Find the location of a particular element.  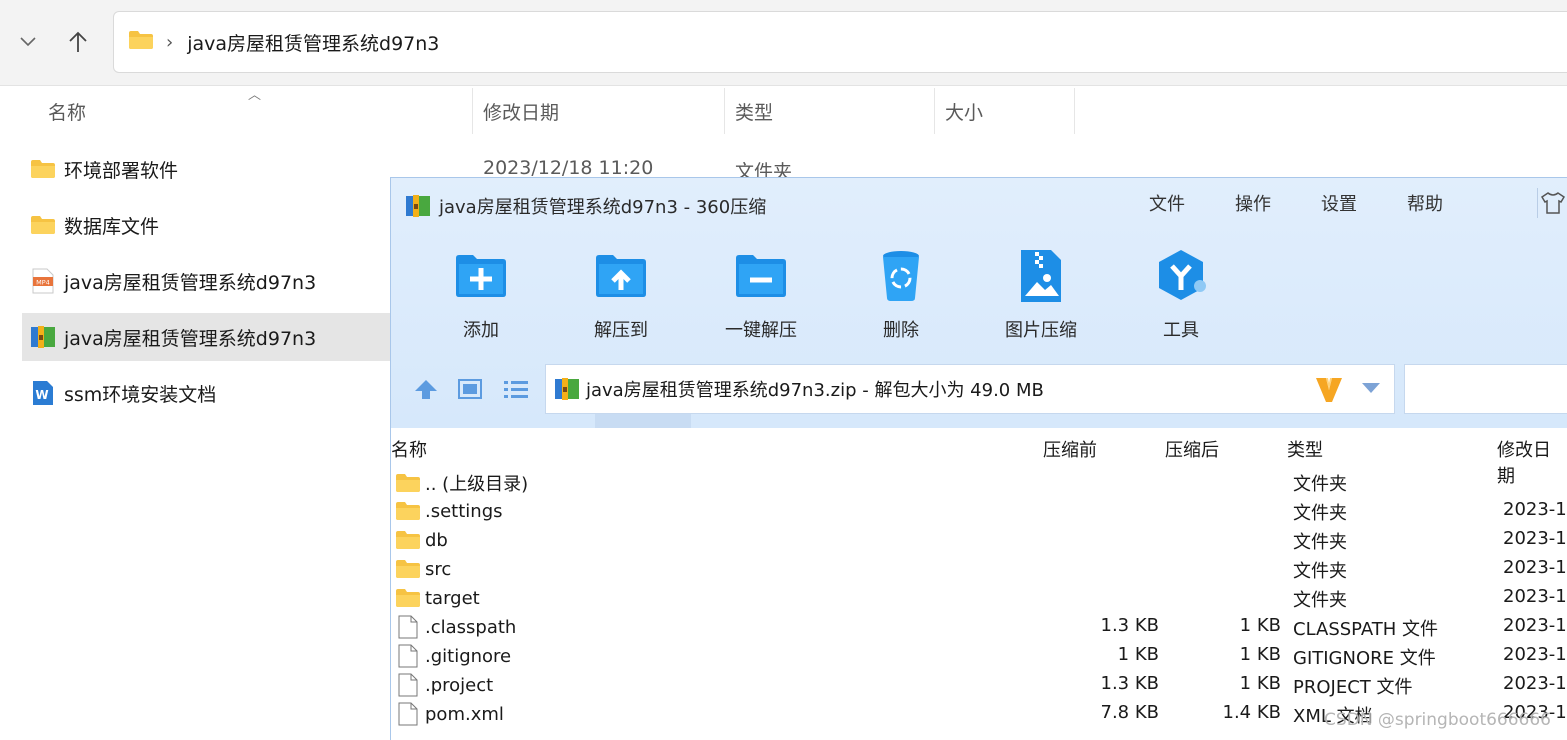

add-button-label: 添加 is located at coordinates (481, 330).